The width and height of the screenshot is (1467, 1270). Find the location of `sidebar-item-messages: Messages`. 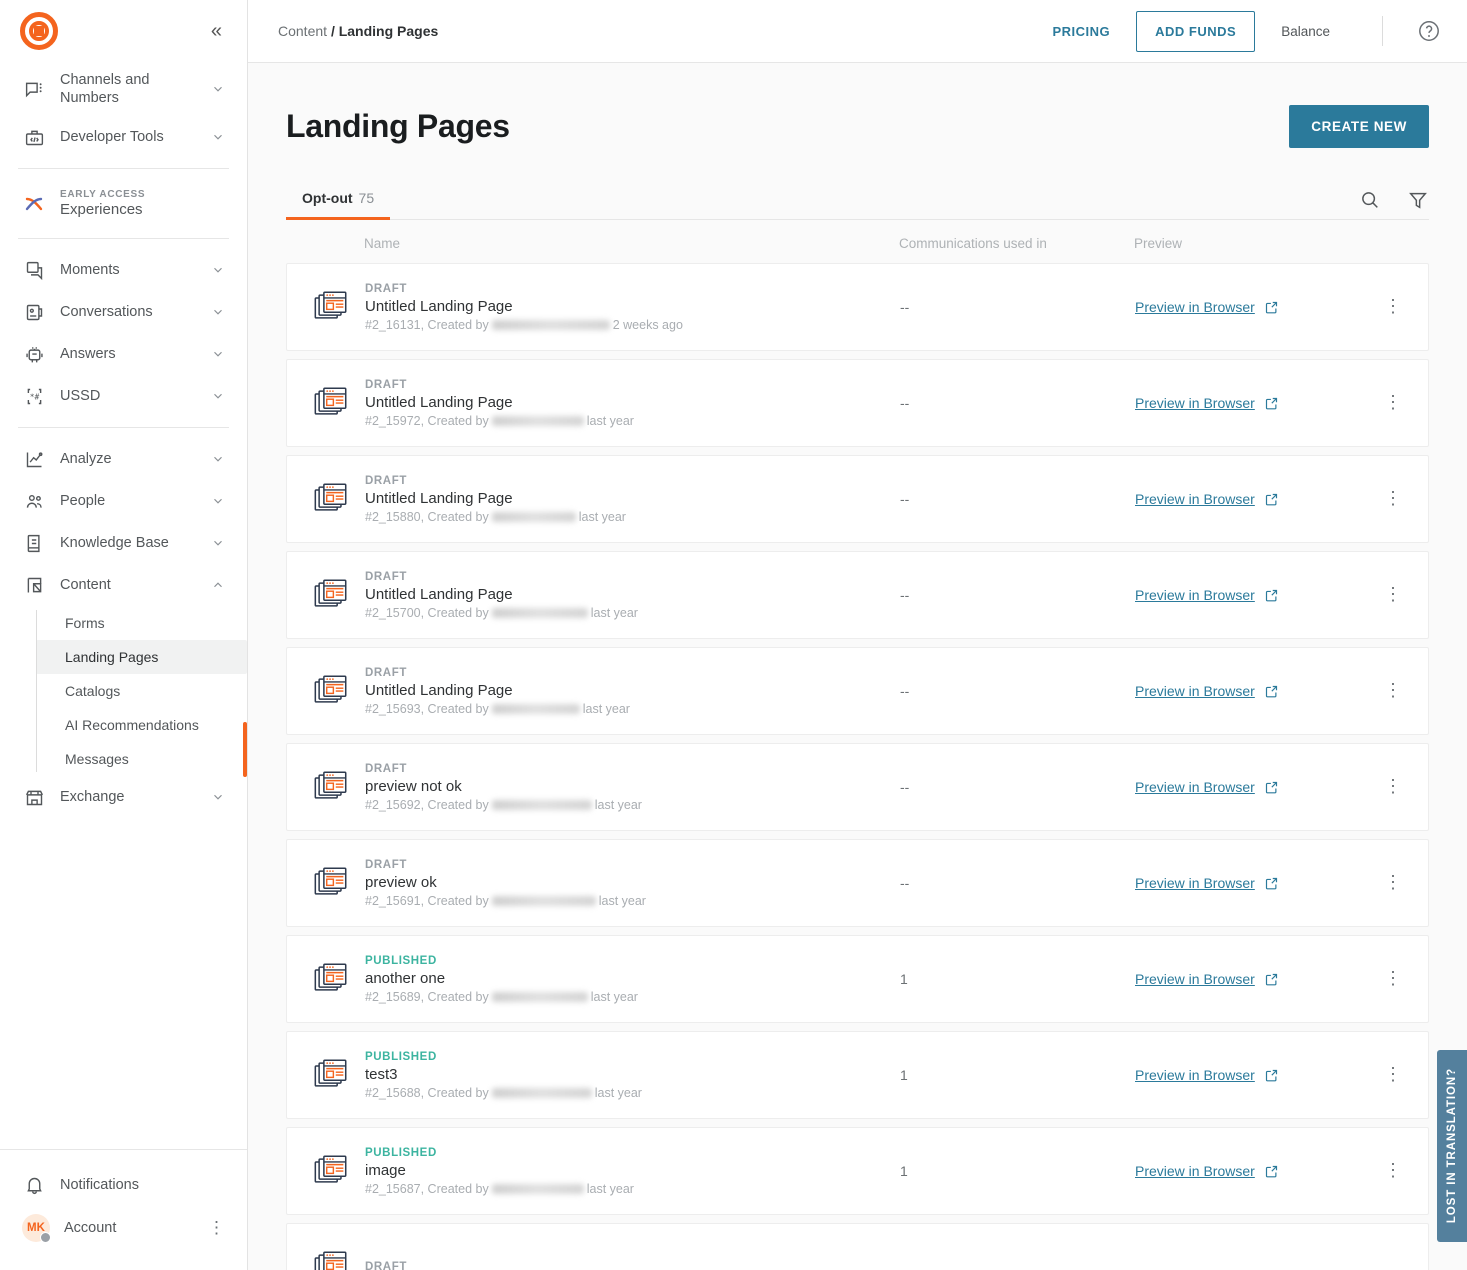

sidebar-item-messages: Messages is located at coordinates (141, 759).